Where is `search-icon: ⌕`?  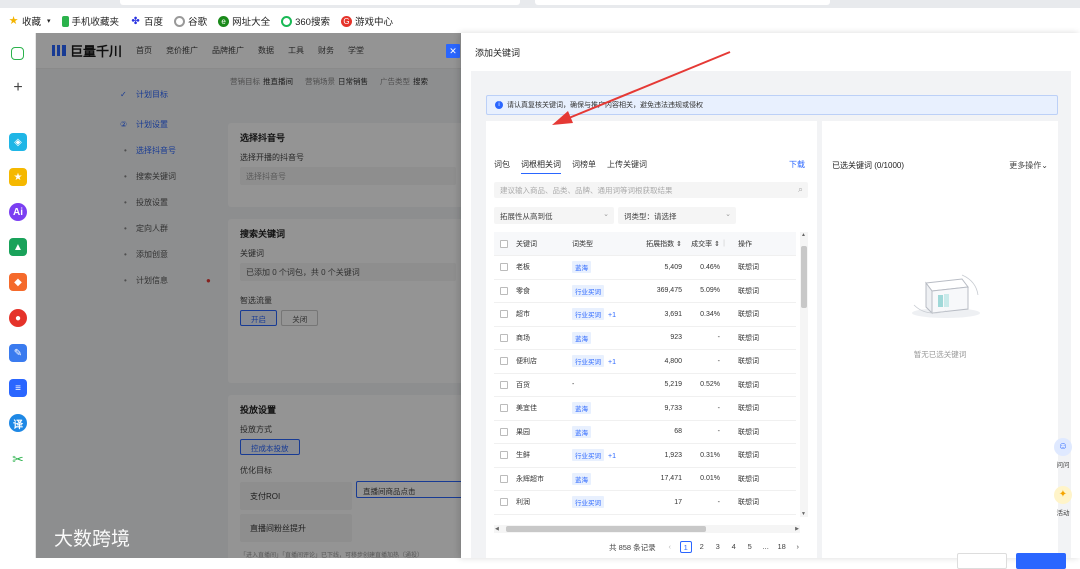 search-icon: ⌕ is located at coordinates (800, 189).